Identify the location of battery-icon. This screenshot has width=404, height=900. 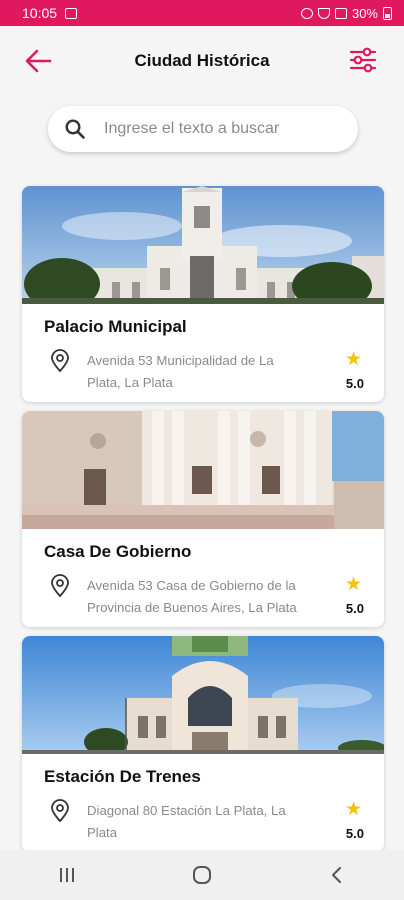
(387, 13).